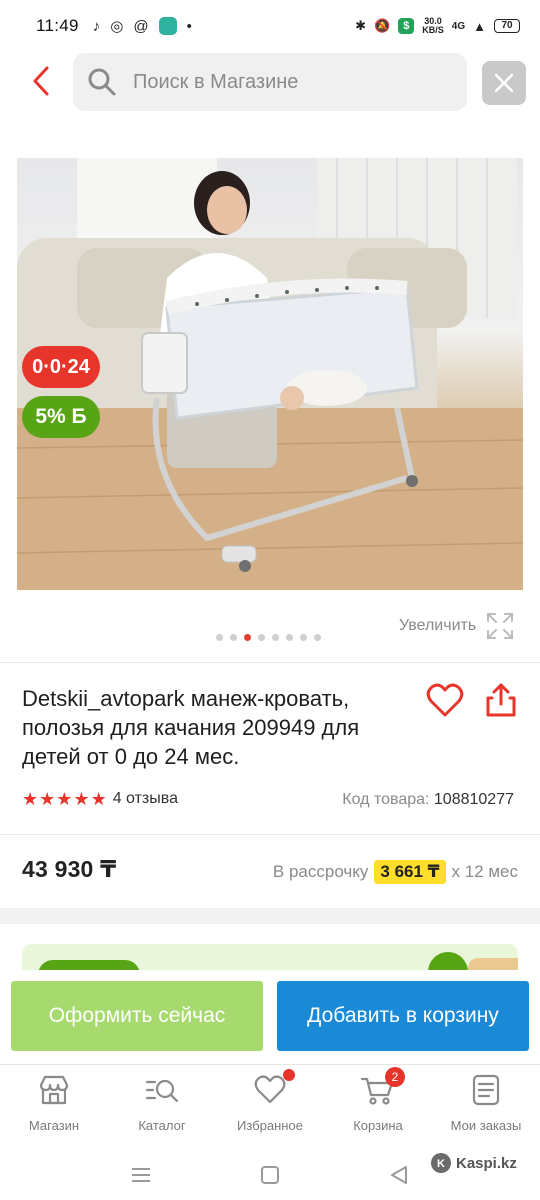 This screenshot has height=1200, width=540. What do you see at coordinates (54, 1125) in the screenshot?
I see `nav-label-store: Магазин` at bounding box center [54, 1125].